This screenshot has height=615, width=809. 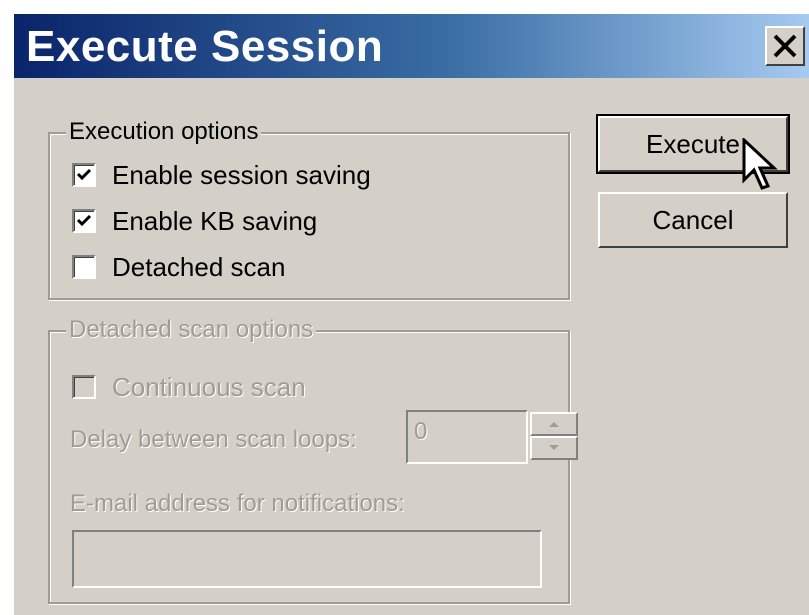 I want to click on delay-between-scan-loops-label: Delay between scan loops:, so click(x=213, y=439).